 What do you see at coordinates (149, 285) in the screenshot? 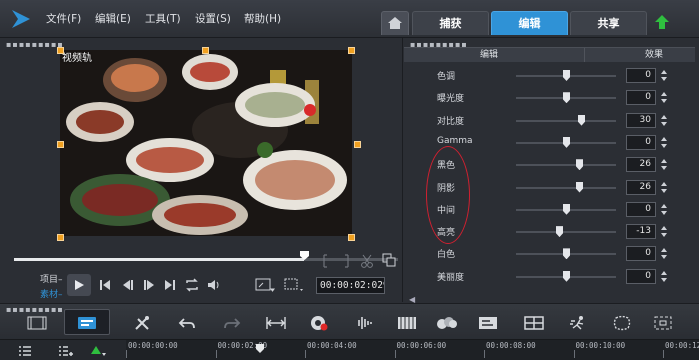
I see `next-frame-icon` at bounding box center [149, 285].